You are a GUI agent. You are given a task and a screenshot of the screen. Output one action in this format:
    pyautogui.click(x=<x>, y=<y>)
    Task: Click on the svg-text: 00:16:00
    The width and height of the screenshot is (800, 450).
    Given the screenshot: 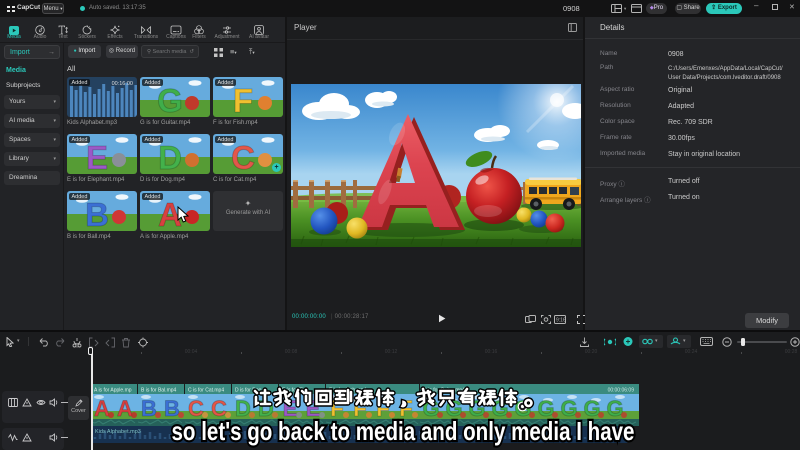 What is the action you would take?
    pyautogui.click(x=122, y=84)
    